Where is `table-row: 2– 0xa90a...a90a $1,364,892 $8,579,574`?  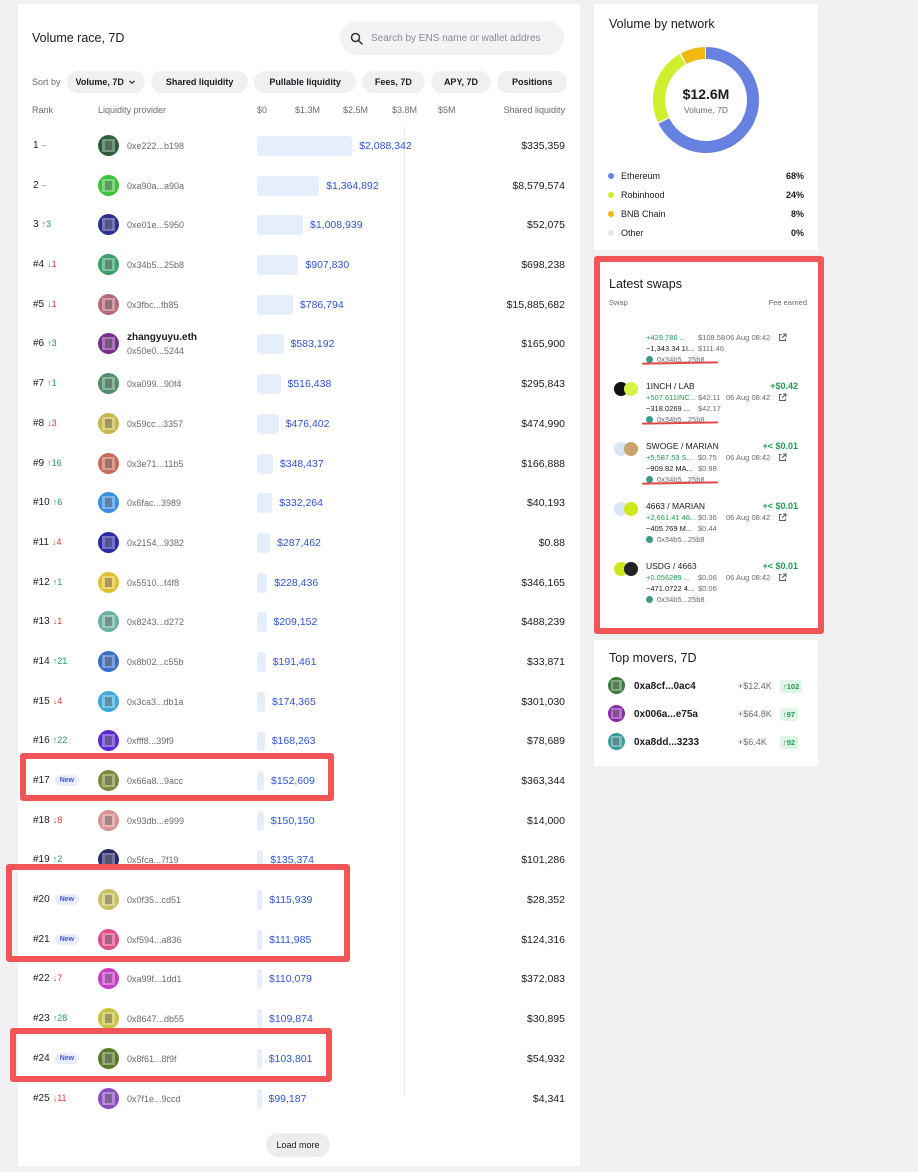 table-row: 2– 0xa90a...a90a $1,364,892 $8,579,574 is located at coordinates (299, 186).